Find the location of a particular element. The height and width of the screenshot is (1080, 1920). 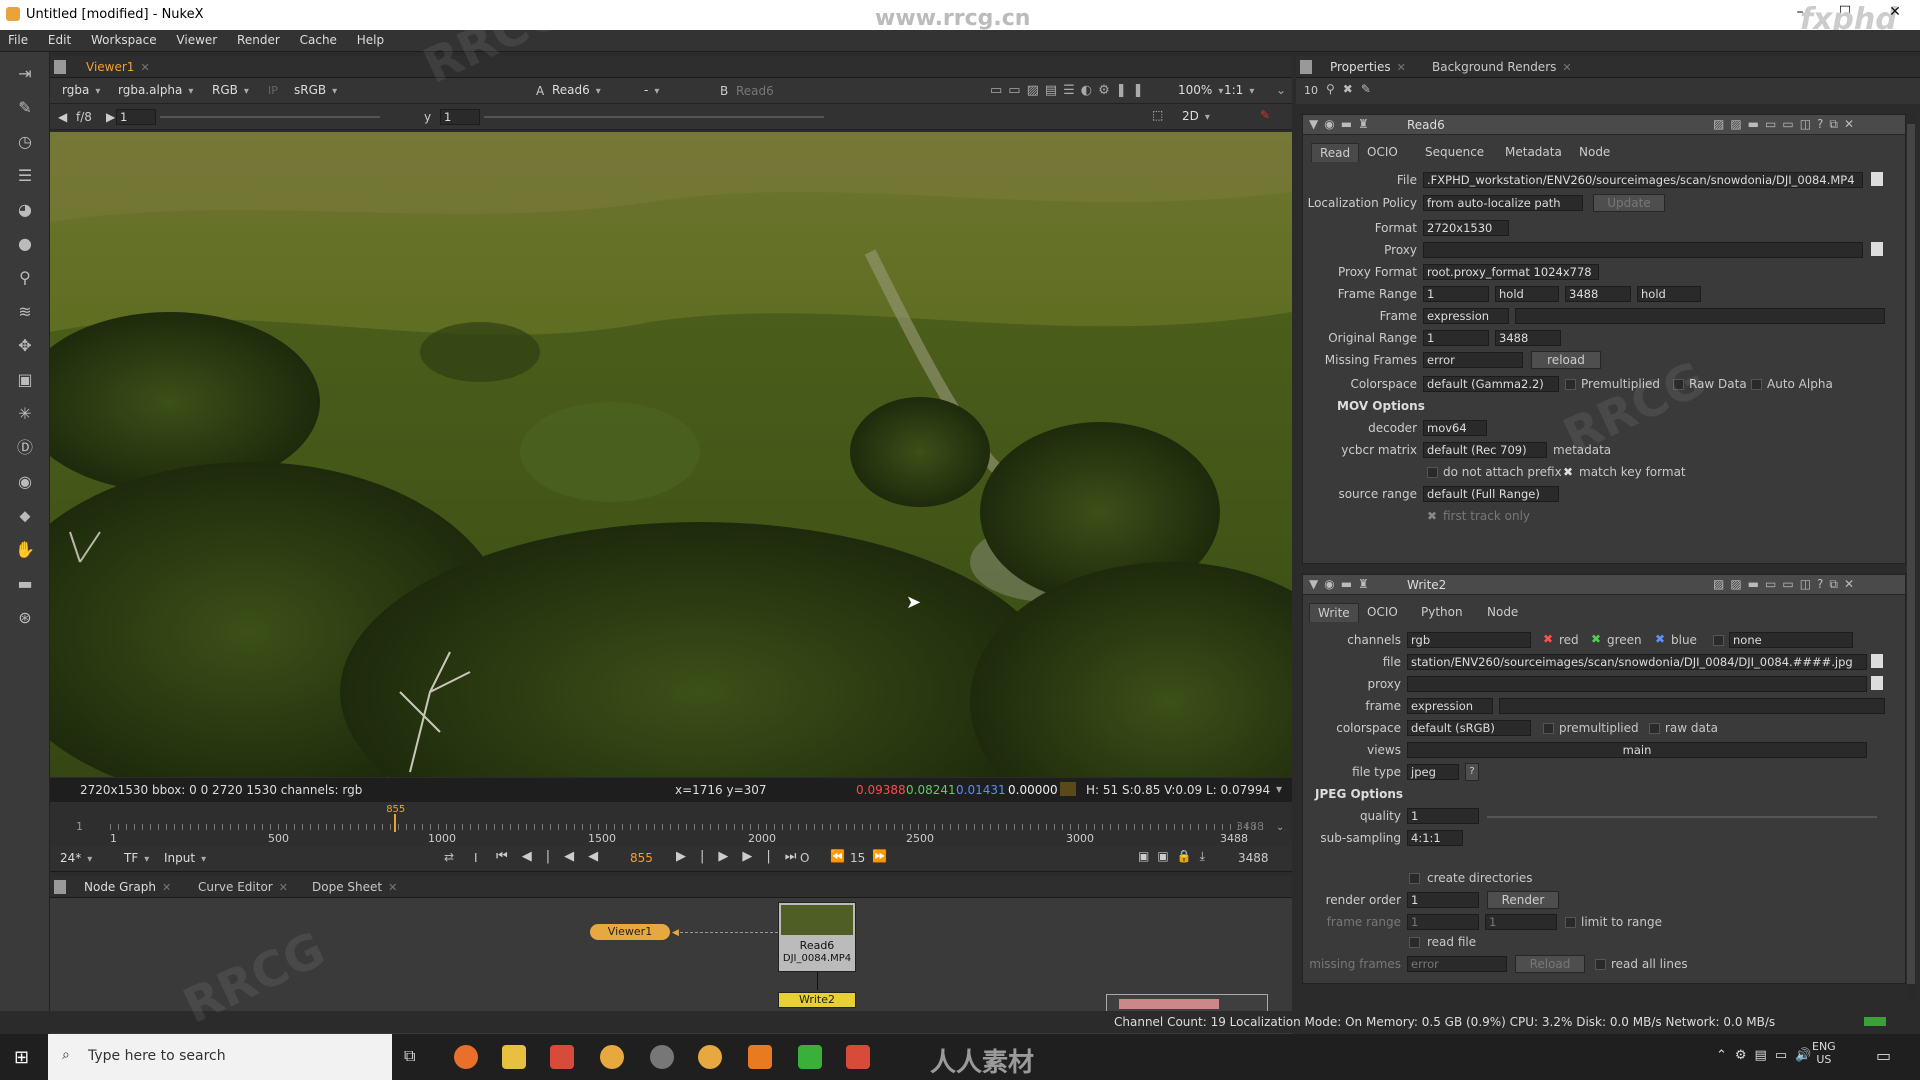

time-tool-icon: ◷ is located at coordinates (25, 142).